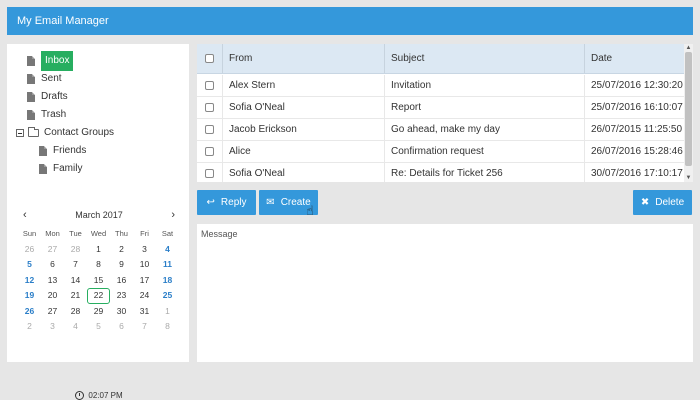  I want to click on cell-from: Alice, so click(304, 151).